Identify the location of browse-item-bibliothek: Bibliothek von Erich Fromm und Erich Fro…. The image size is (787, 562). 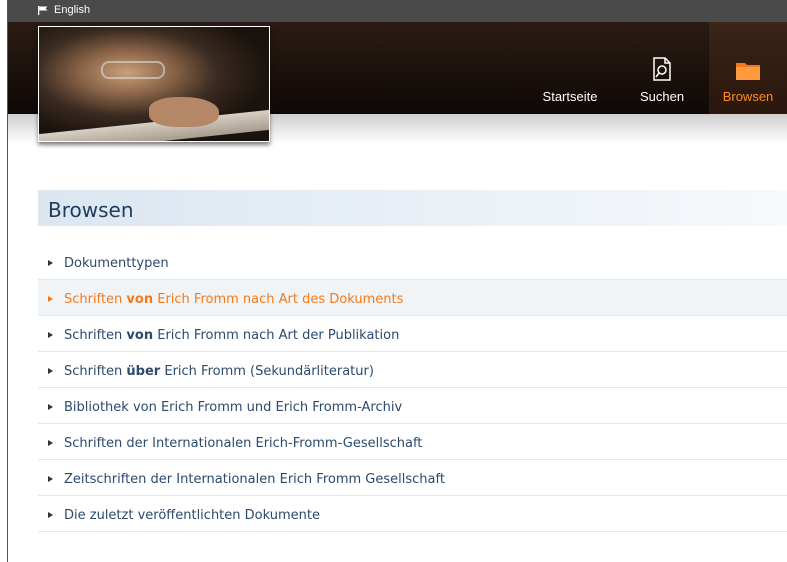
(412, 406).